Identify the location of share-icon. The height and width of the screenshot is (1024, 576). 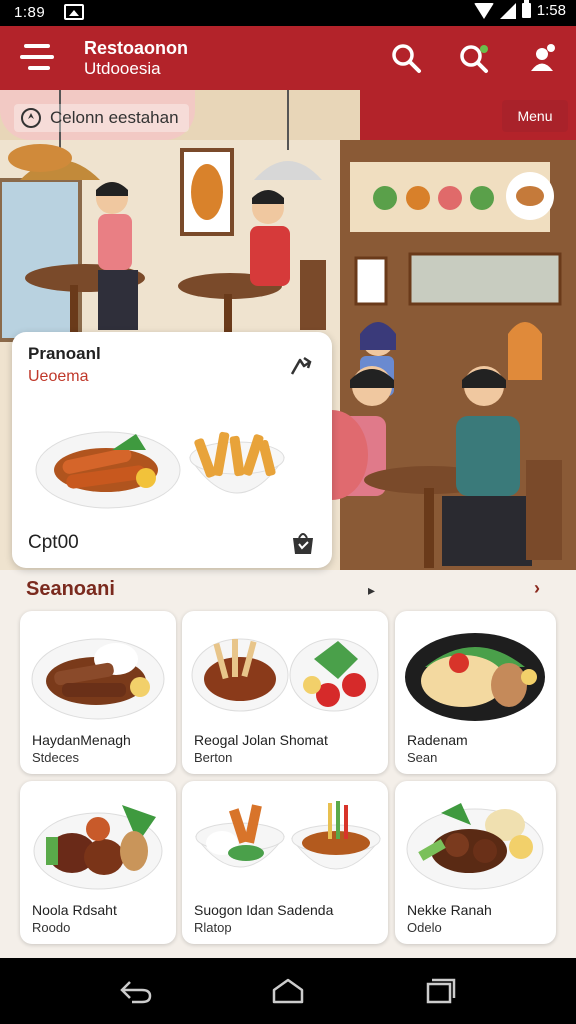
(301, 367).